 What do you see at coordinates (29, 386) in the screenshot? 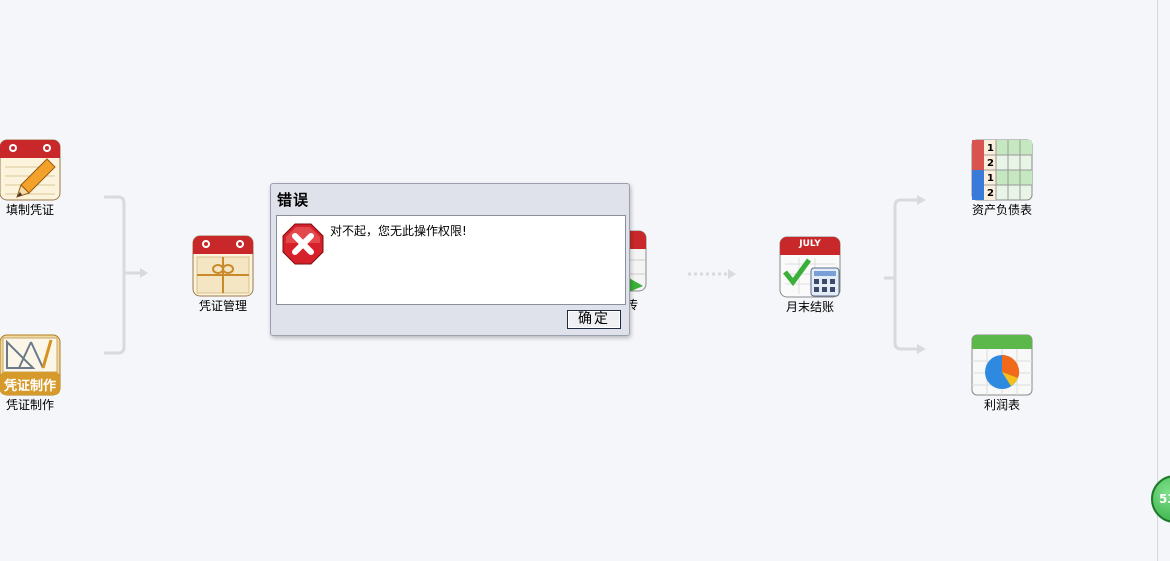
I see `make-voucher-icon-text: 凭证制作` at bounding box center [29, 386].